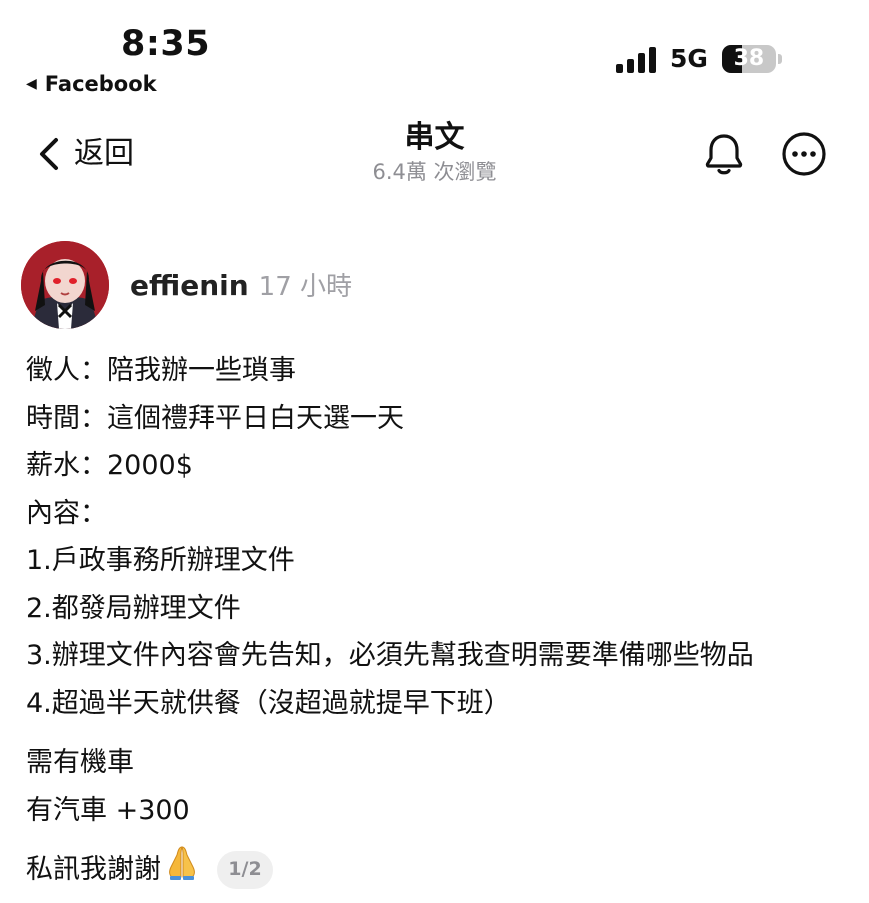 This screenshot has width=869, height=903. What do you see at coordinates (689, 58) in the screenshot?
I see `network-type: 5G` at bounding box center [689, 58].